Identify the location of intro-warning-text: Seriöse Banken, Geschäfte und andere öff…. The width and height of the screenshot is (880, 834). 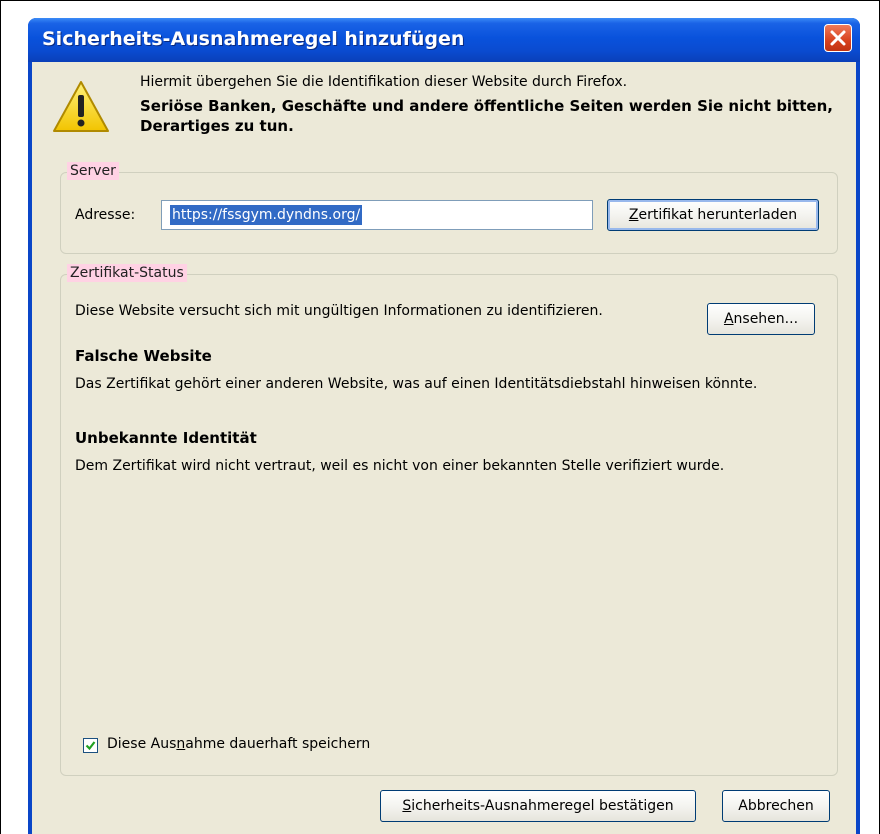
(486, 116).